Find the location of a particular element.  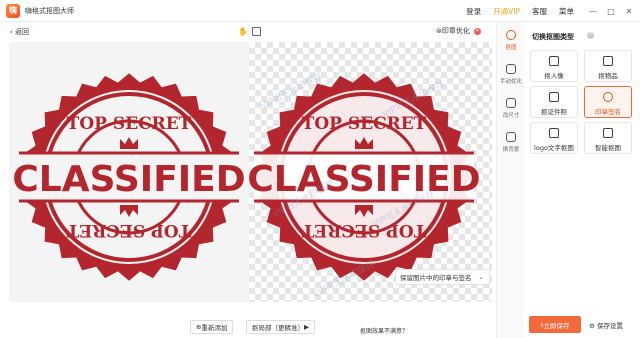

save-settings-label: 保存设置 is located at coordinates (609, 326).